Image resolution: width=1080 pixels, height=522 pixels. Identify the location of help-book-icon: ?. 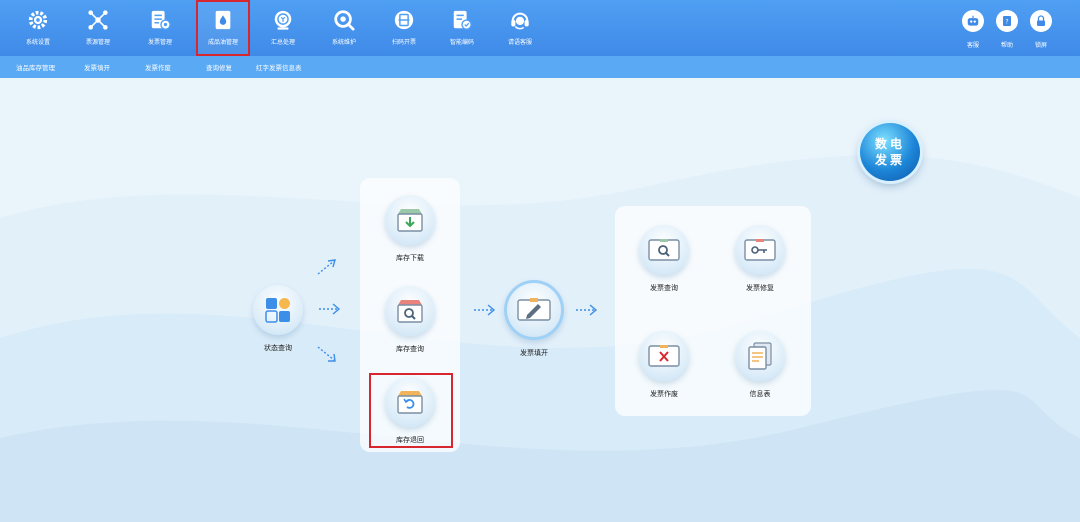
(1007, 21).